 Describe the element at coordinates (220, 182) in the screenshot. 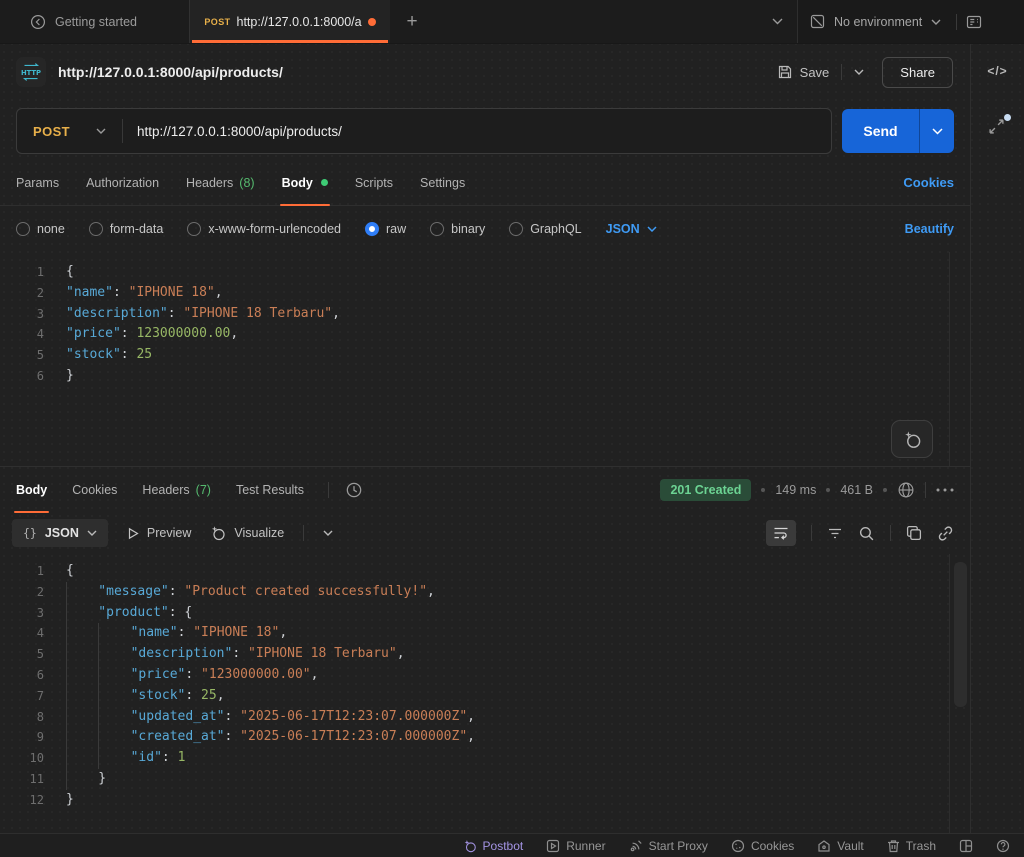

I see `tab-headers: Headers (8)` at that location.